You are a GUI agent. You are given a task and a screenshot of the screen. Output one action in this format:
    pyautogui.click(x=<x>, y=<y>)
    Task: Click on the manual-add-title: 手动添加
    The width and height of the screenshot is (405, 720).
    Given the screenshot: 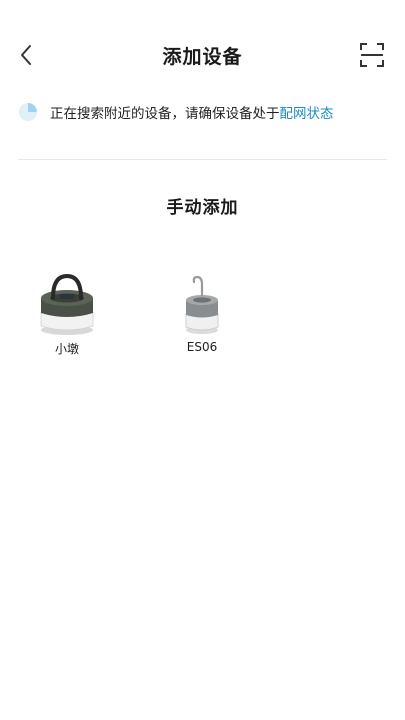 What is the action you would take?
    pyautogui.click(x=202, y=208)
    